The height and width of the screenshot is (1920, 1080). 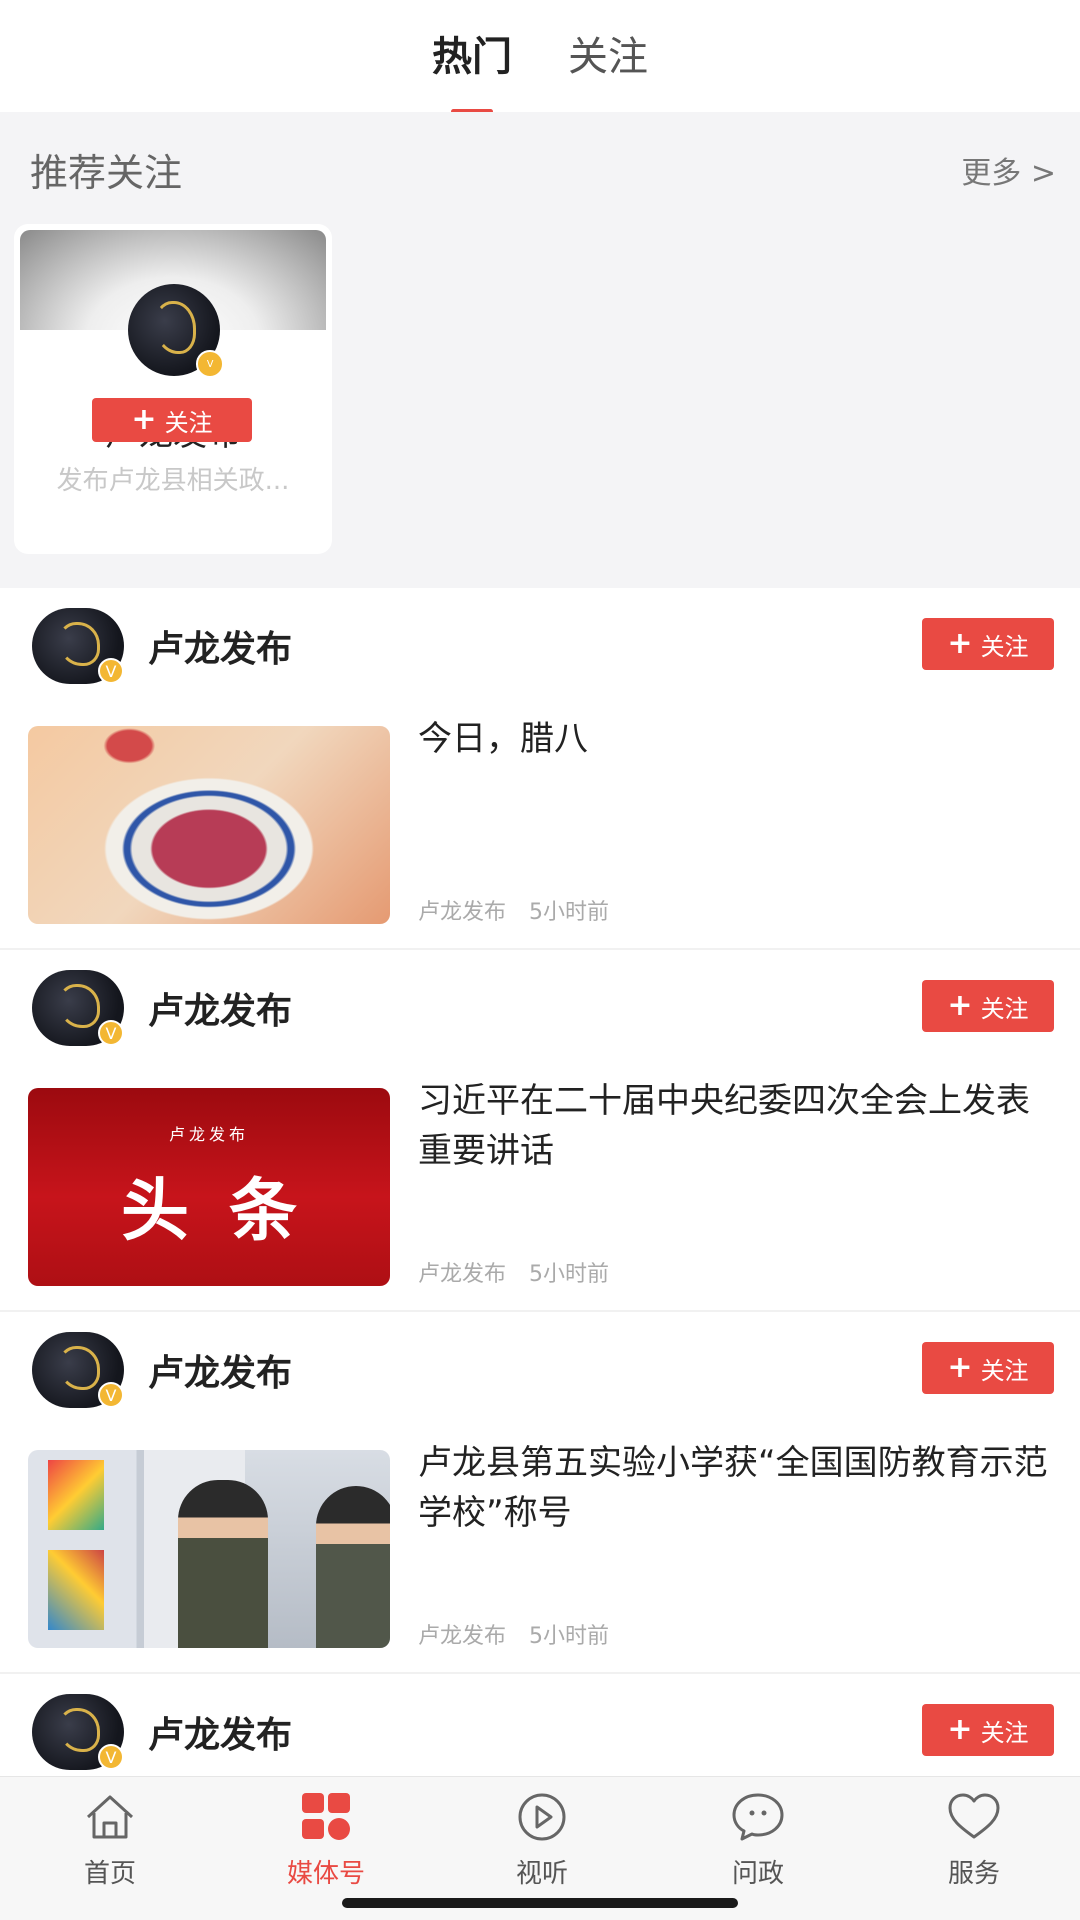 I want to click on top-tab-bar: 热门 关注, so click(x=540, y=56).